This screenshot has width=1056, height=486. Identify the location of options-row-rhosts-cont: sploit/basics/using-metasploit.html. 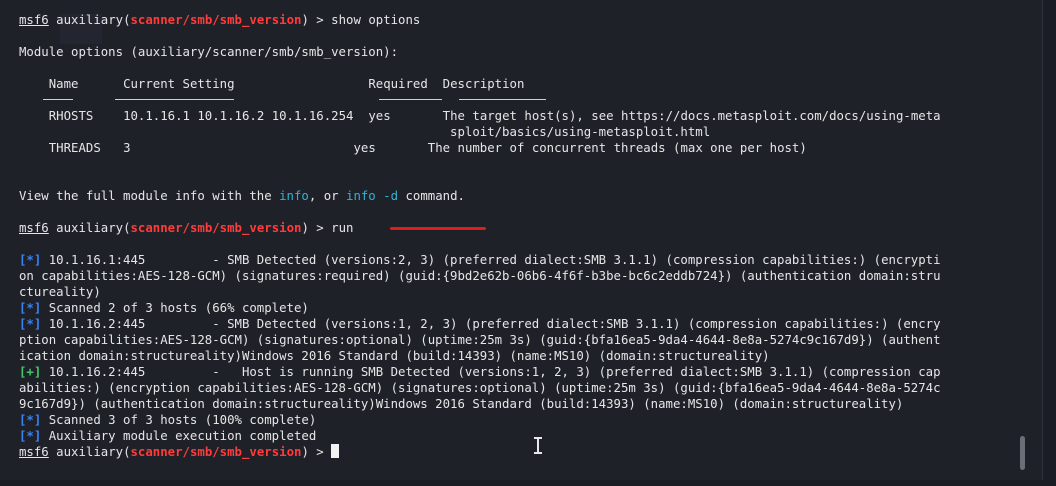
(480, 132).